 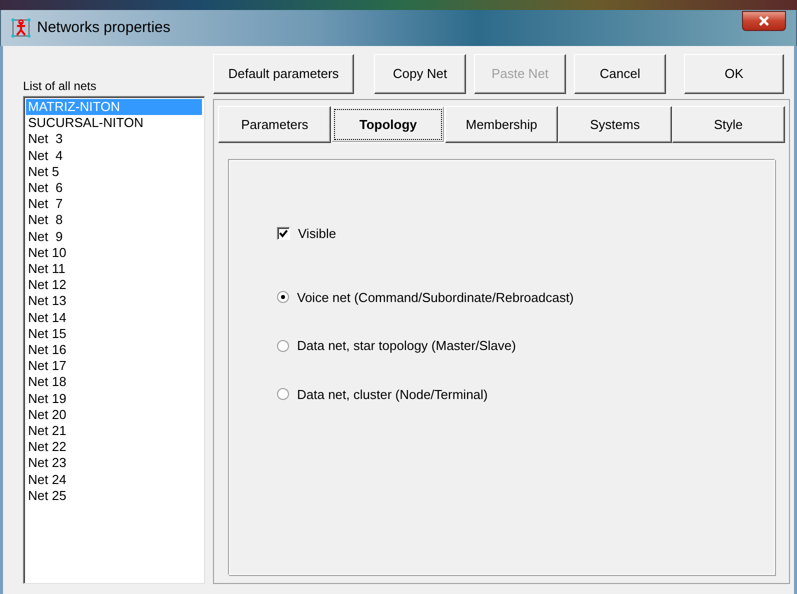 What do you see at coordinates (114, 415) in the screenshot?
I see `net-list-item: Net 20` at bounding box center [114, 415].